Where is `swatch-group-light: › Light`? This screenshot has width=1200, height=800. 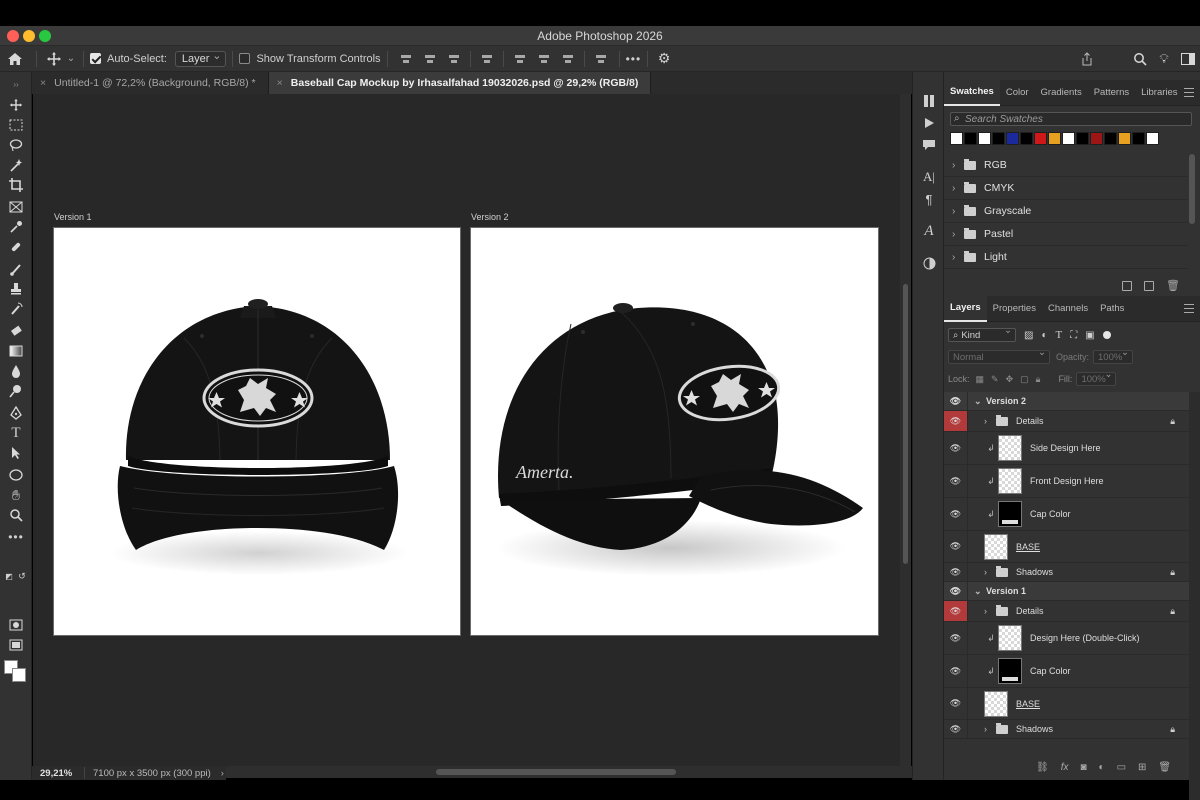
swatch-group-light: › Light is located at coordinates (1066, 257).